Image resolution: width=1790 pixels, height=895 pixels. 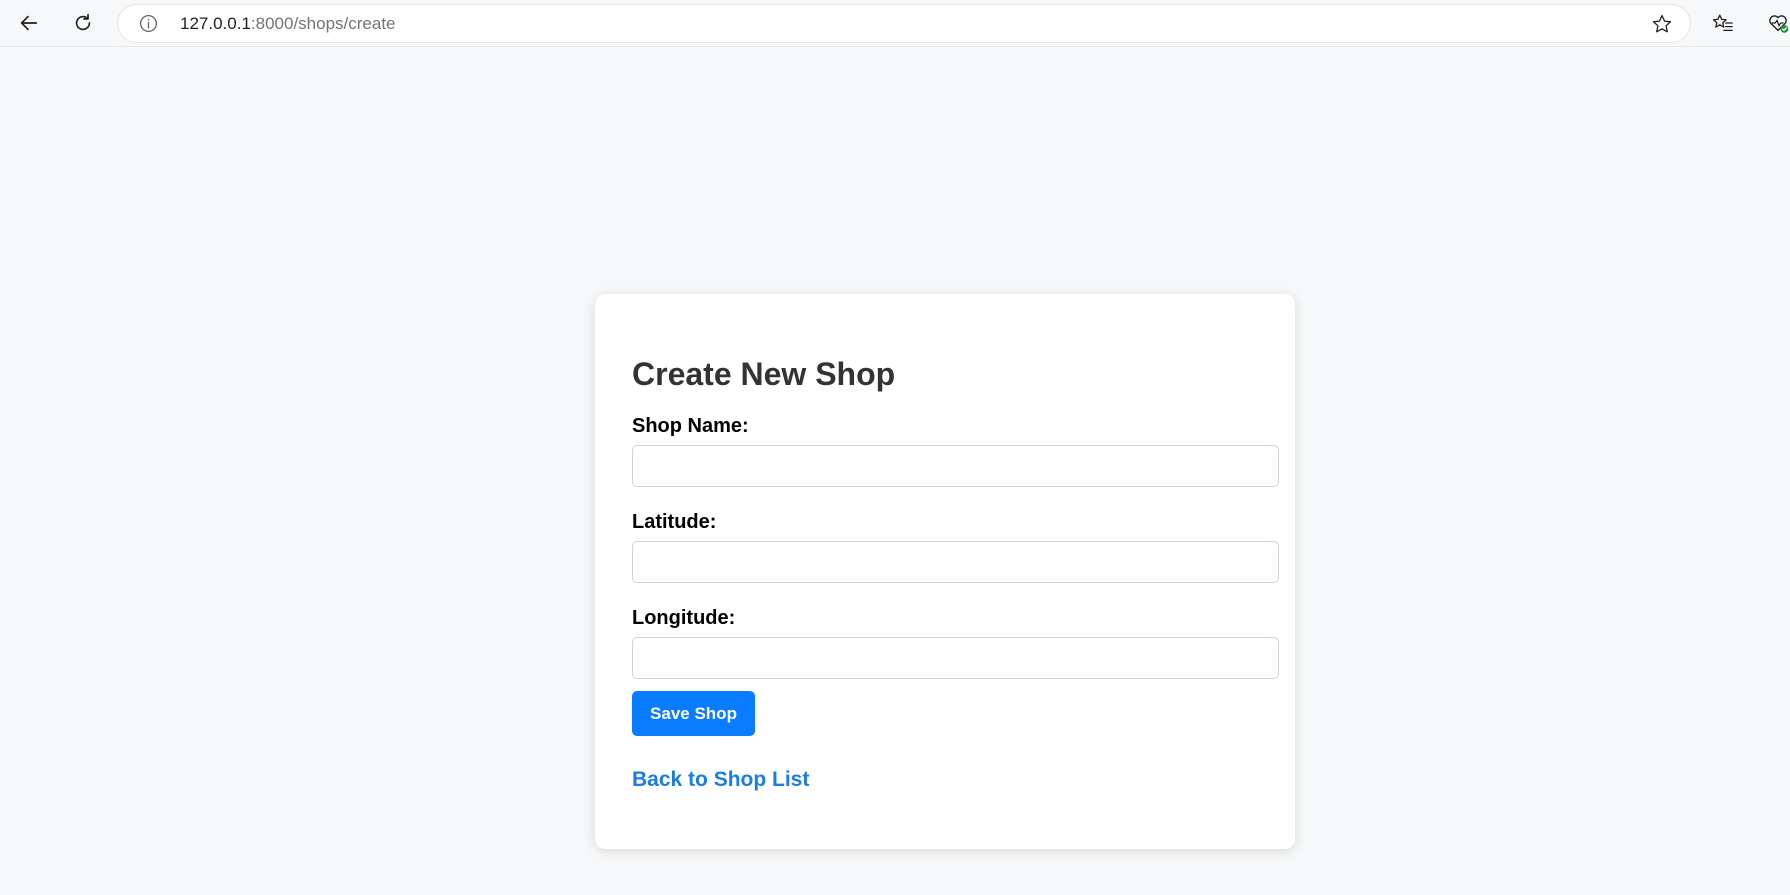 What do you see at coordinates (955, 466) in the screenshot?
I see `shop-name-input` at bounding box center [955, 466].